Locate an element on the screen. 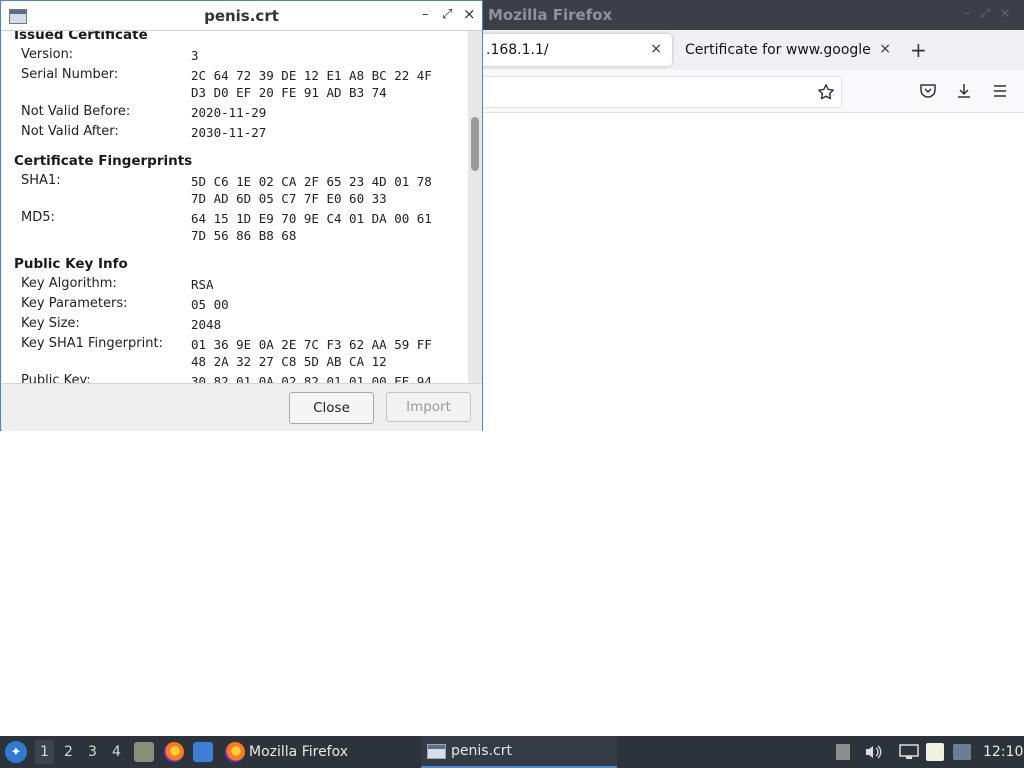 The height and width of the screenshot is (768, 1024). tab-certificate: Certificate for www.google.c × is located at coordinates (786, 50).